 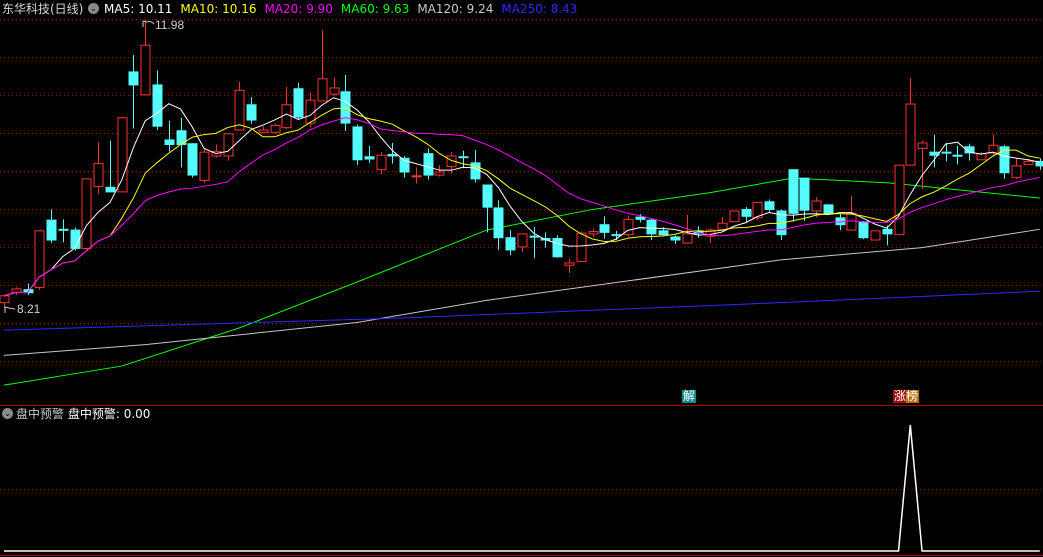 I want to click on indicator-label: 盘中预警, so click(x=91, y=414).